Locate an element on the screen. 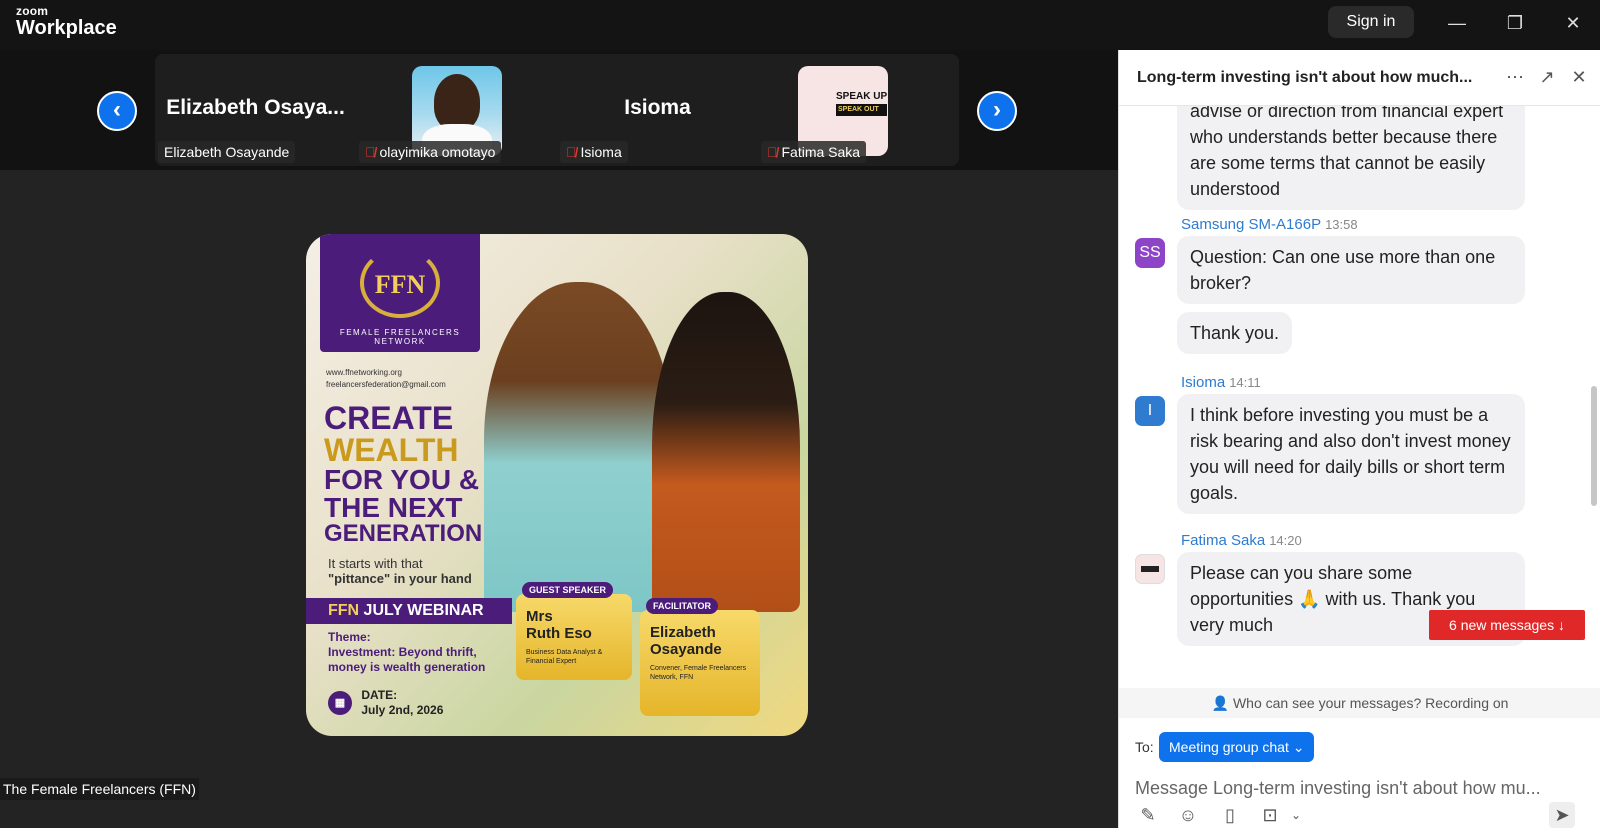  headline-line-1: CREATE is located at coordinates (389, 418).